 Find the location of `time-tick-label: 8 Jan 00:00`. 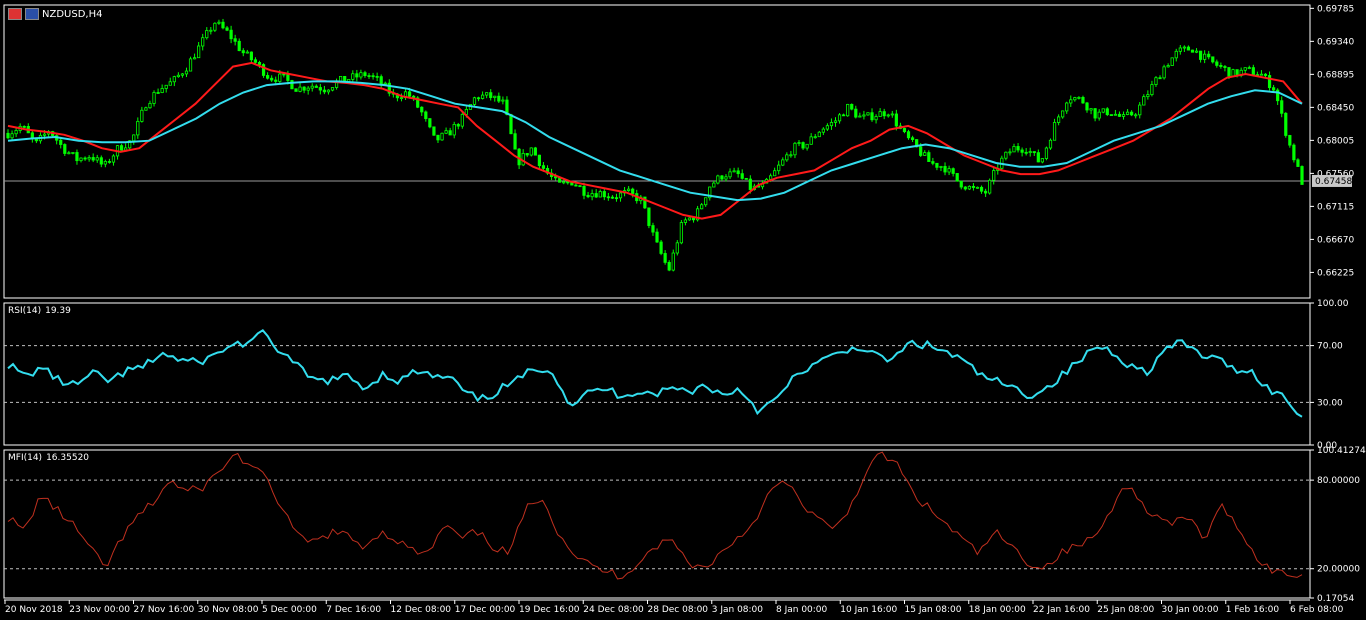

time-tick-label: 8 Jan 00:00 is located at coordinates (802, 610).